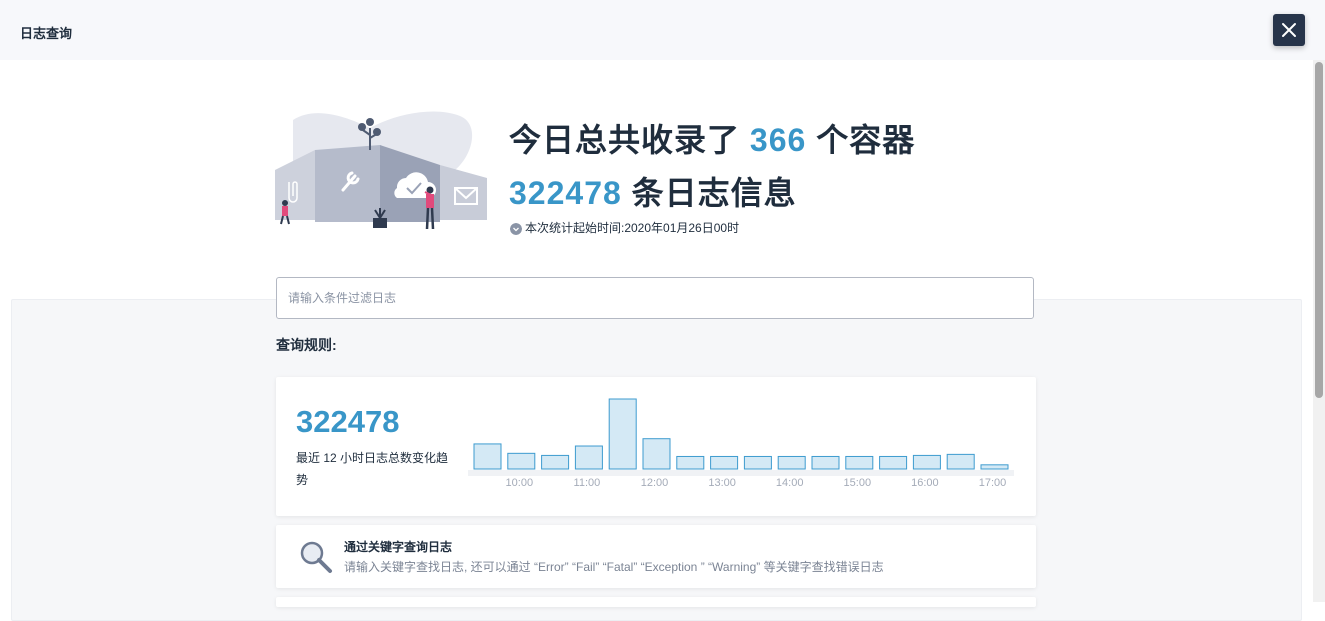 The width and height of the screenshot is (1325, 621). I want to click on keyword-rule-title: 通过关键字查询日志, so click(398, 547).